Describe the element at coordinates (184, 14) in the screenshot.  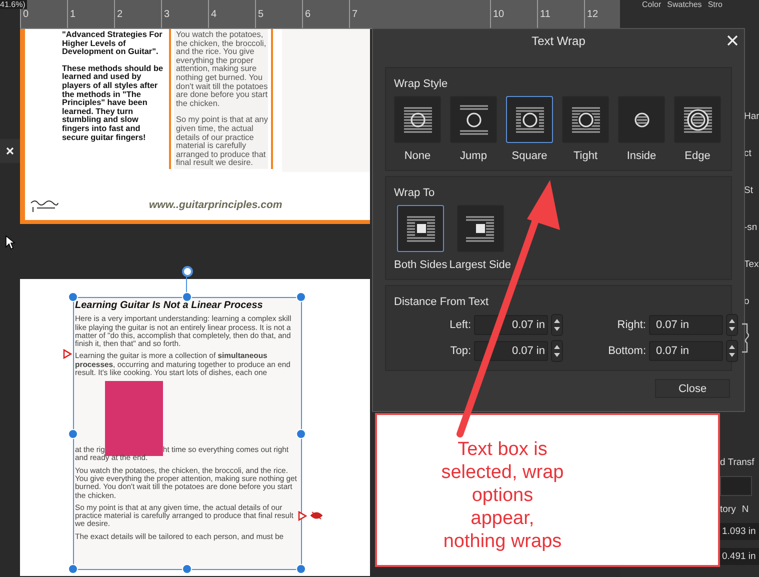
I see `ruler-number: 3` at that location.